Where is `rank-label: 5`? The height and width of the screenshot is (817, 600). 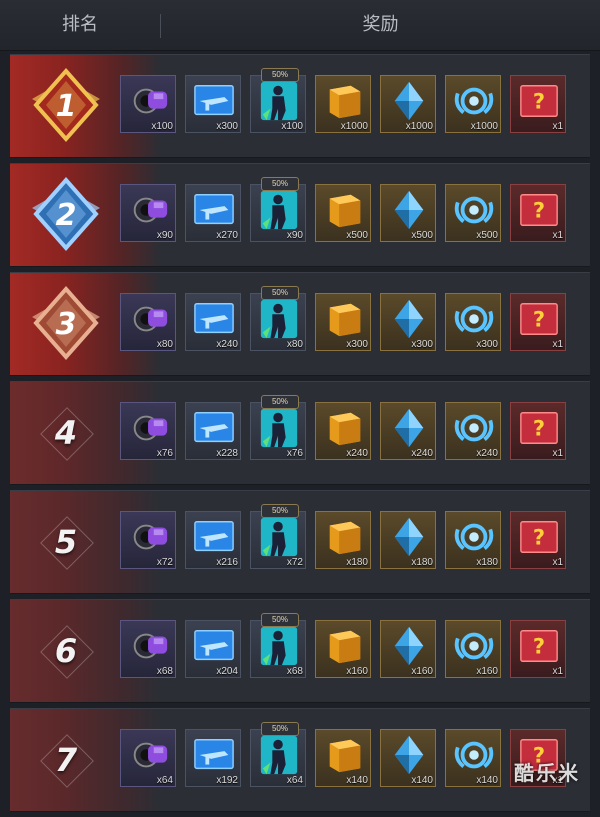
rank-label: 5 is located at coordinates (66, 542).